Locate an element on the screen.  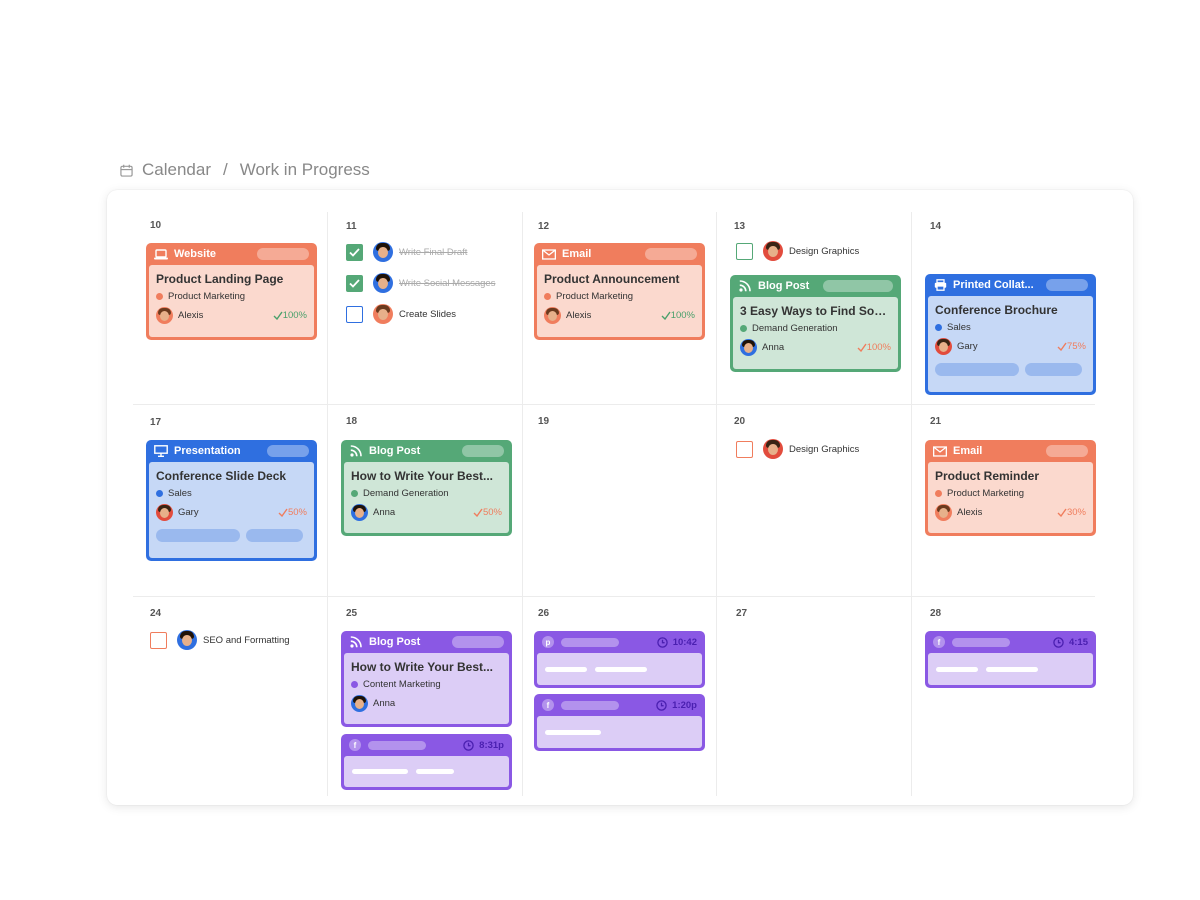
progress: 100% is located at coordinates (874, 347).